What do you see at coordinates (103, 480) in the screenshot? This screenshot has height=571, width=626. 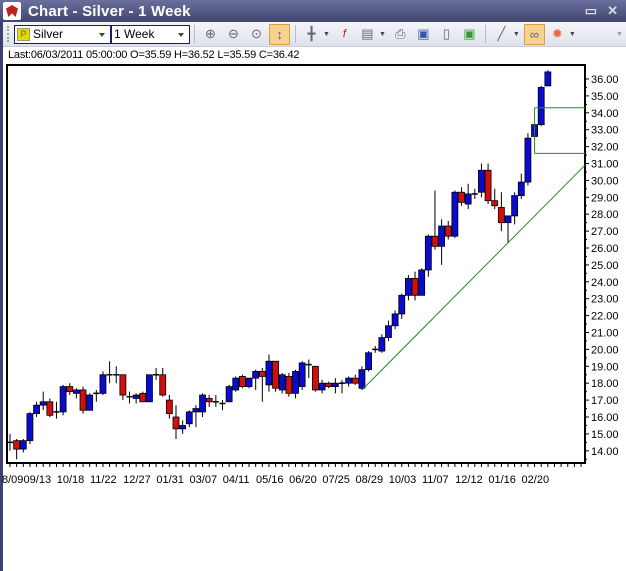 I see `x-tick-label: 11/22` at bounding box center [103, 480].